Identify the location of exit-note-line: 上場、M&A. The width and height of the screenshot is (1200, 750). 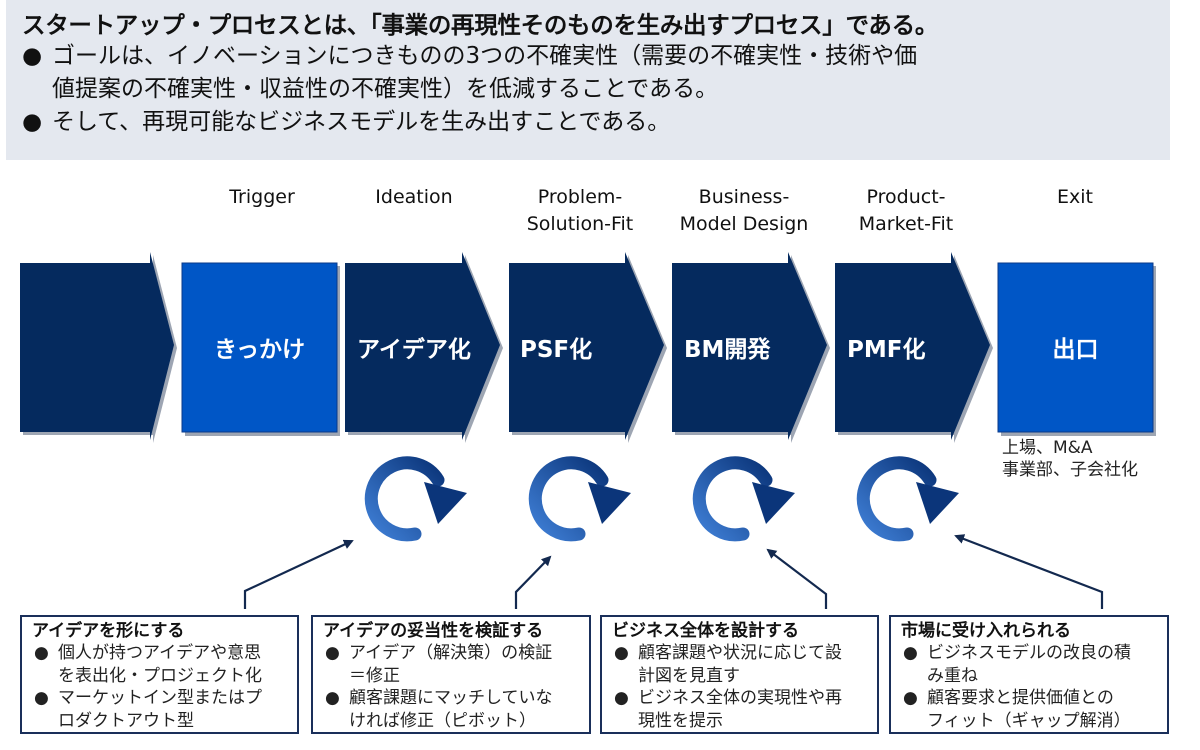
(1047, 448).